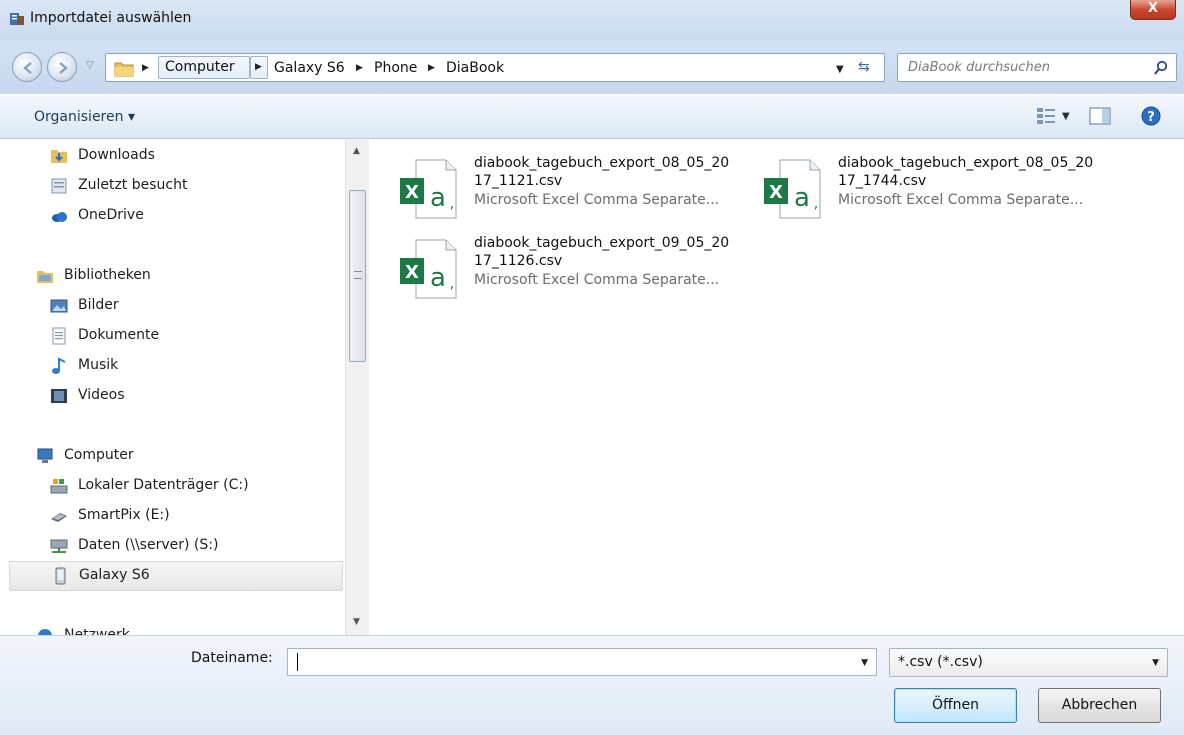 This screenshot has width=1184, height=735. Describe the element at coordinates (840, 69) in the screenshot. I see `address-history-dropdown-icon: ▼` at that location.